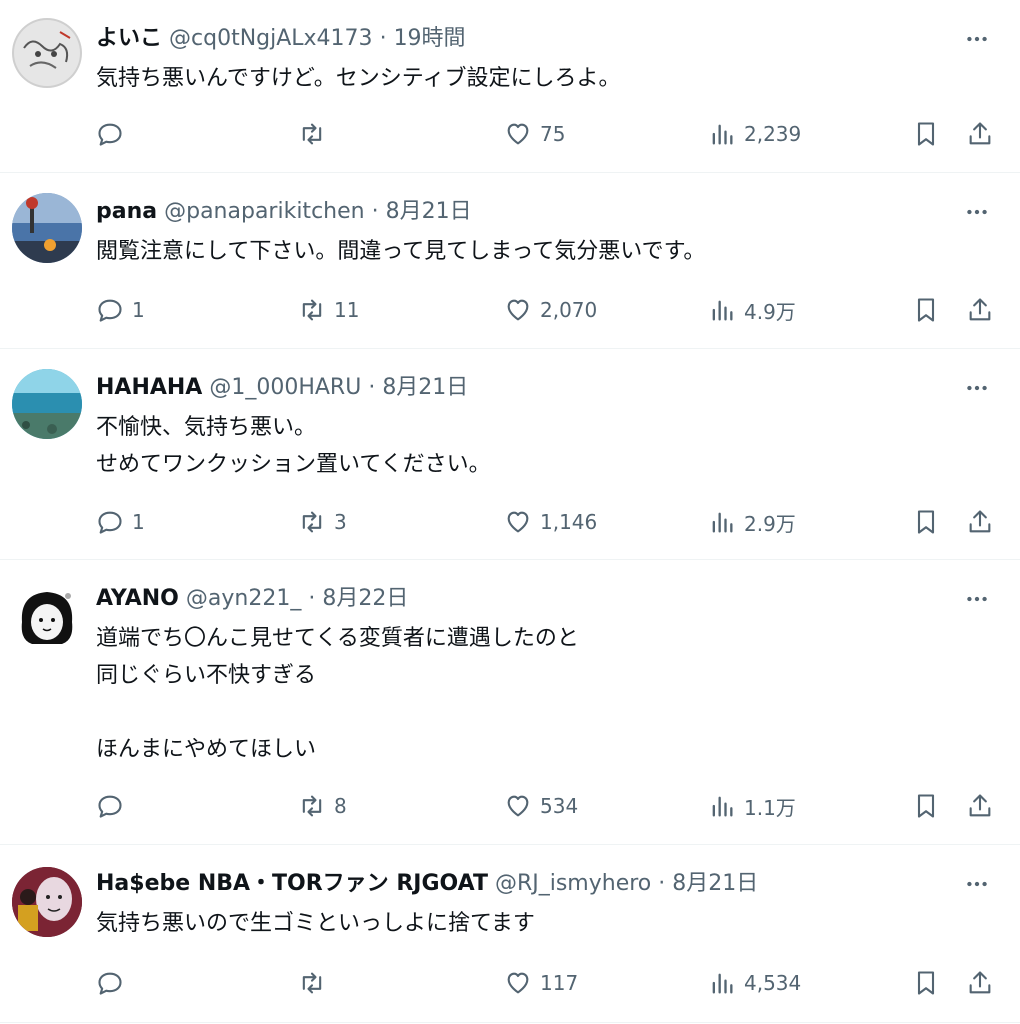 The height and width of the screenshot is (1024, 1020). Describe the element at coordinates (243, 598) in the screenshot. I see `user-handle: @ayn221_` at that location.